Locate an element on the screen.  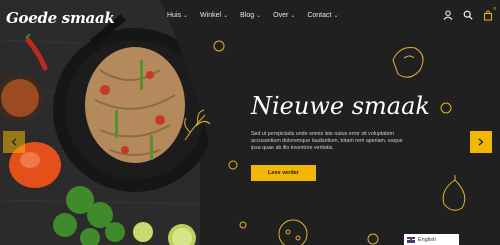
slider-next-button is located at coordinates (481, 142).